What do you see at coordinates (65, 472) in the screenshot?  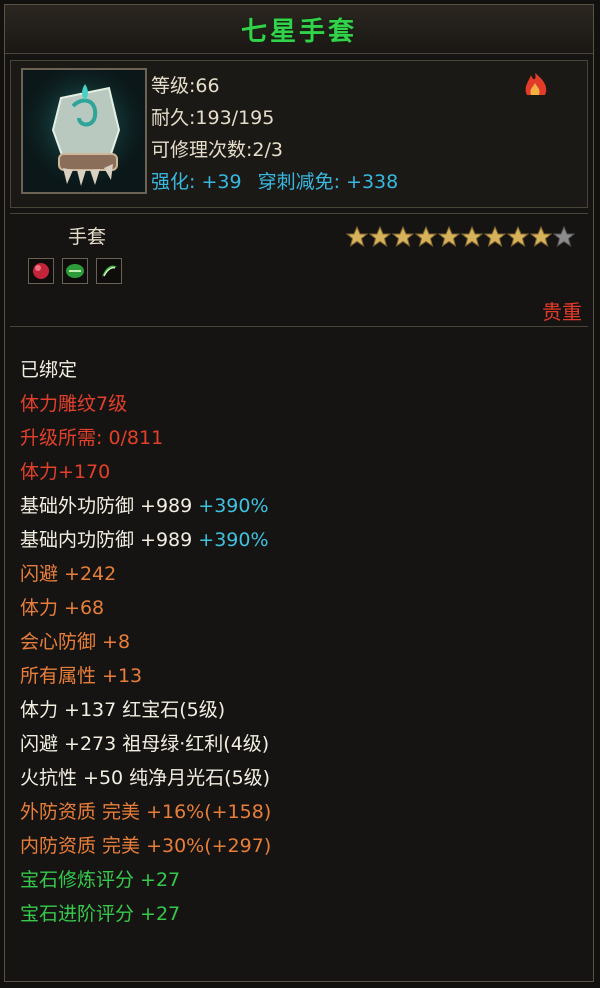 I see `stamina-bonus: 体力+170` at bounding box center [65, 472].